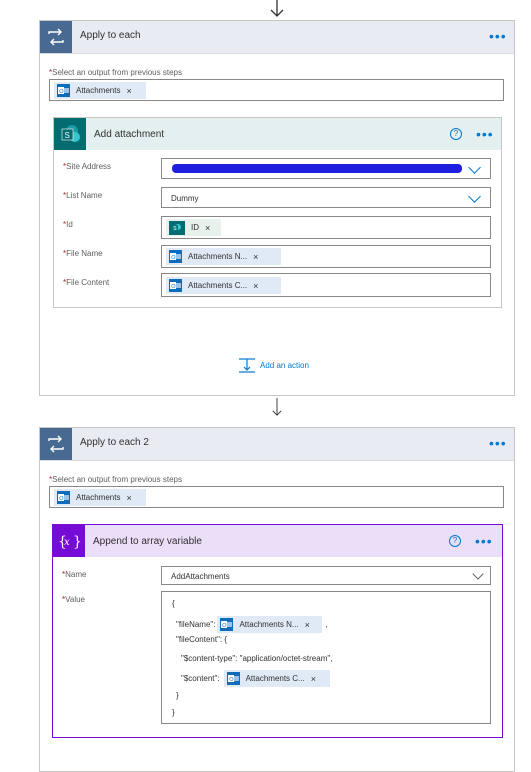  I want to click on add-attachment-header: S Add attachment ? •••, so click(277, 134).